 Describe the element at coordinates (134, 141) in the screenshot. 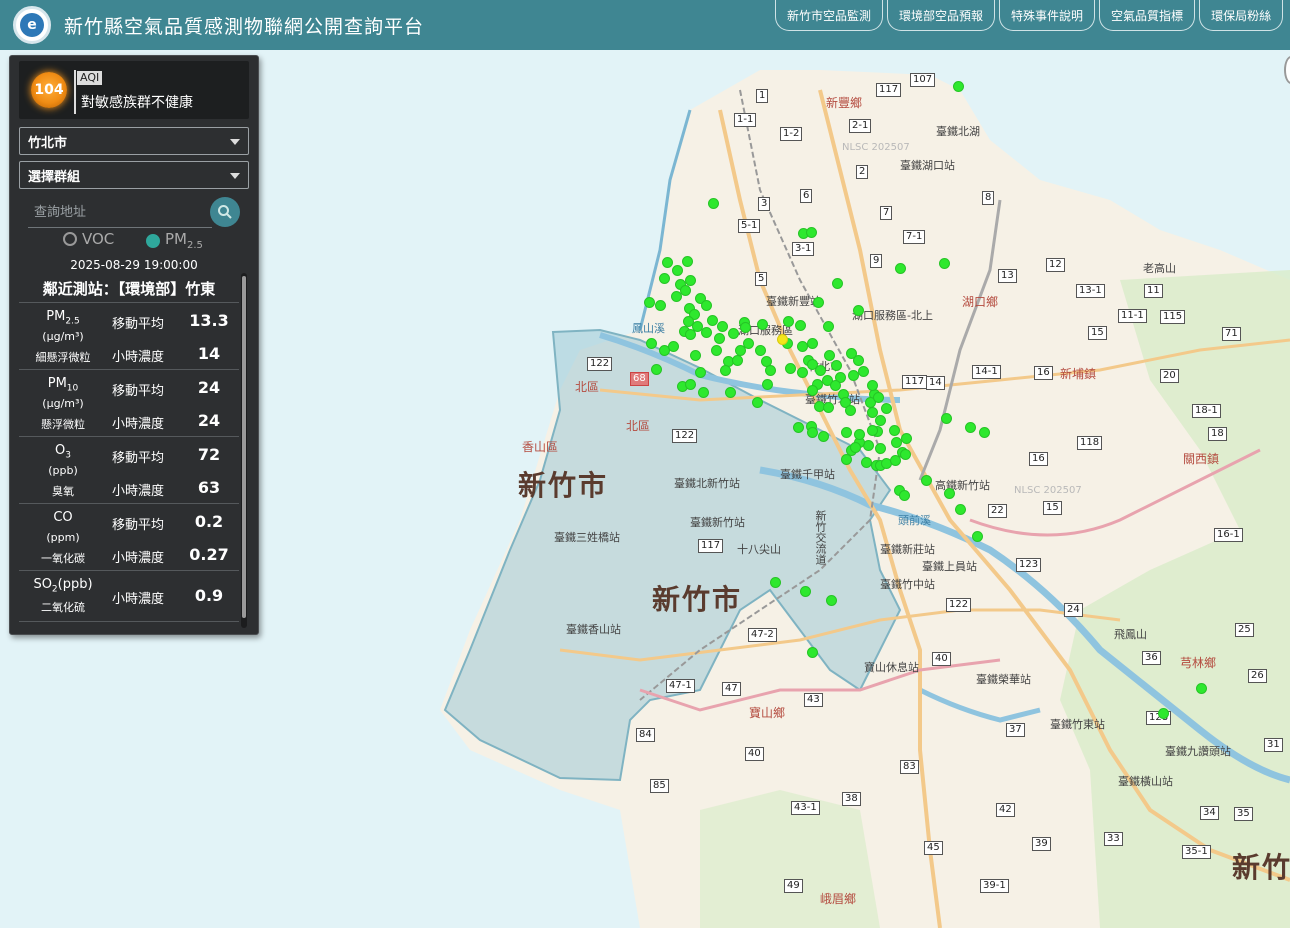

I see `district-select: 竹北市` at that location.